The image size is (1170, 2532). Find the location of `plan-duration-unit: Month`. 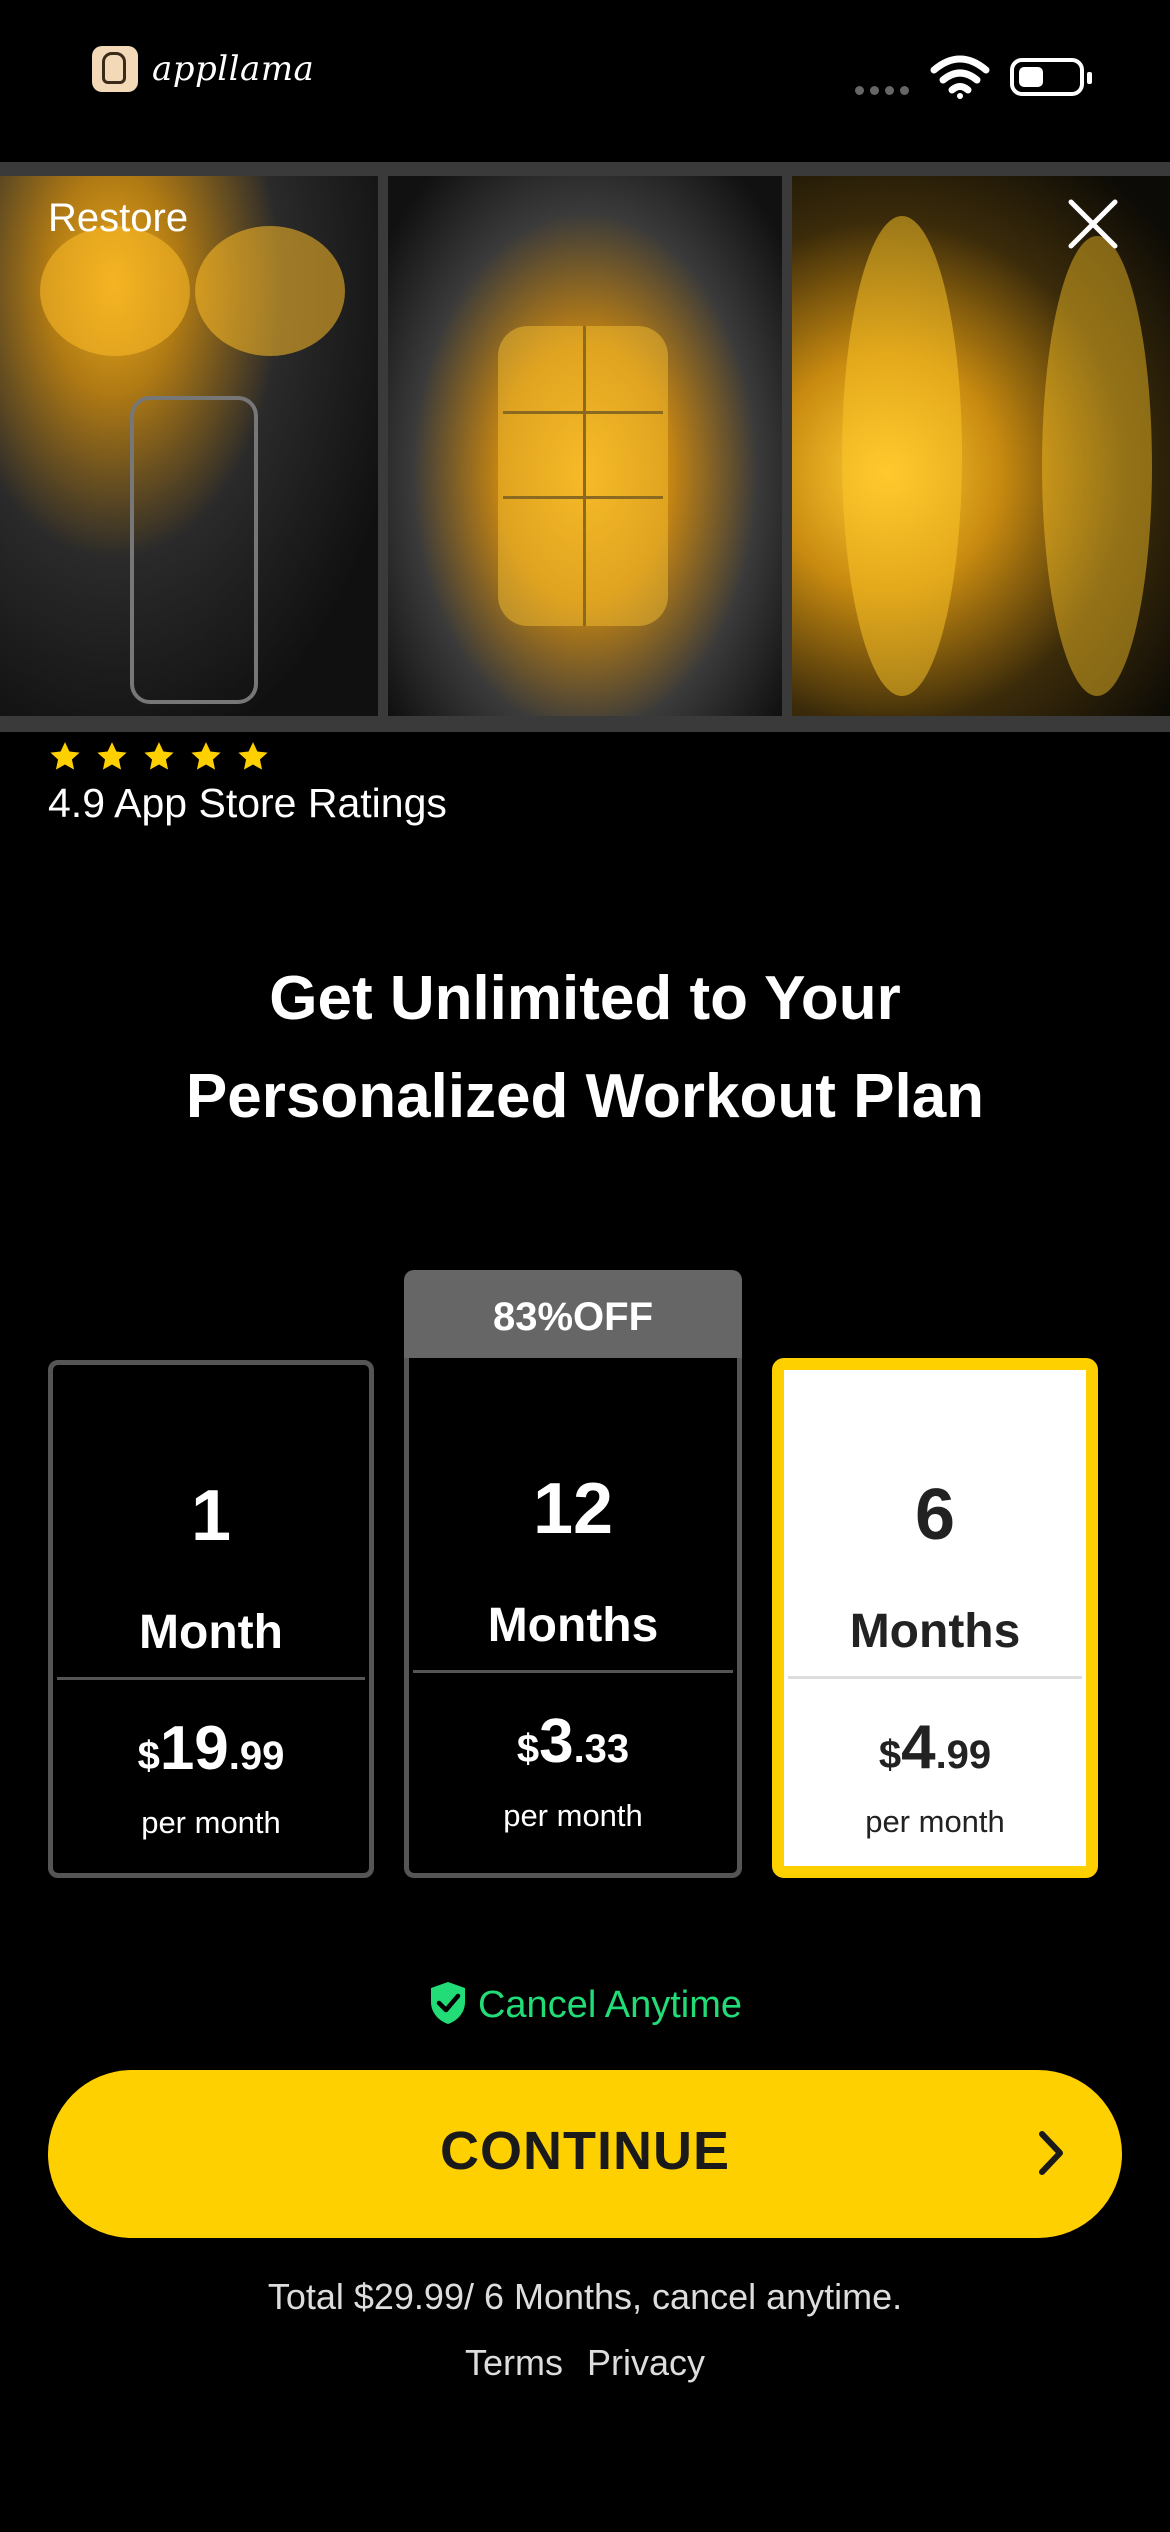

plan-duration-unit: Month is located at coordinates (211, 1632).